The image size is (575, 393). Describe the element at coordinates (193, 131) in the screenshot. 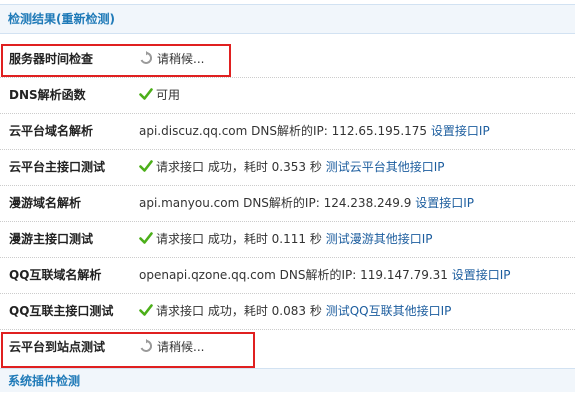

I see `domain-text: api.discuz.qq.com` at that location.